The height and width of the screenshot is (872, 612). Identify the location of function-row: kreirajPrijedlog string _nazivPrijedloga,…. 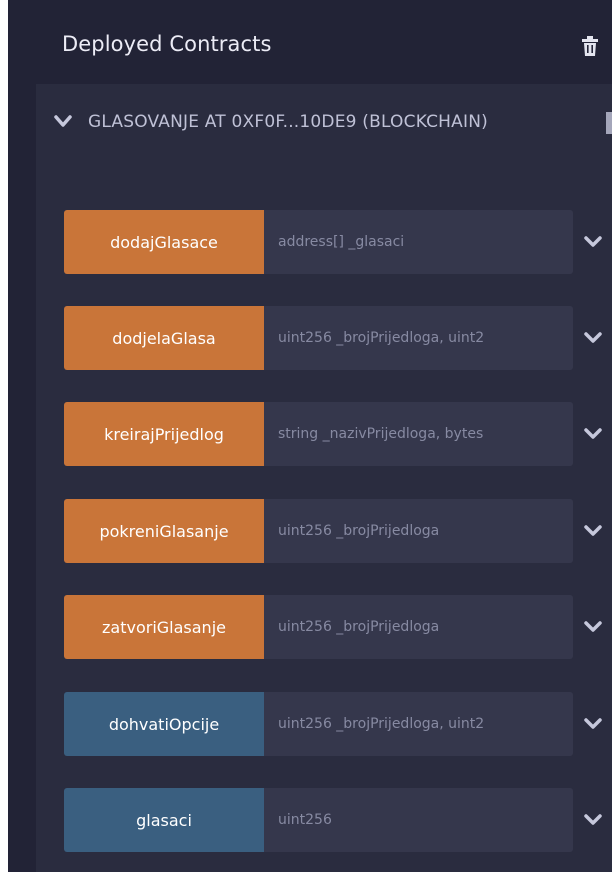
(338, 434).